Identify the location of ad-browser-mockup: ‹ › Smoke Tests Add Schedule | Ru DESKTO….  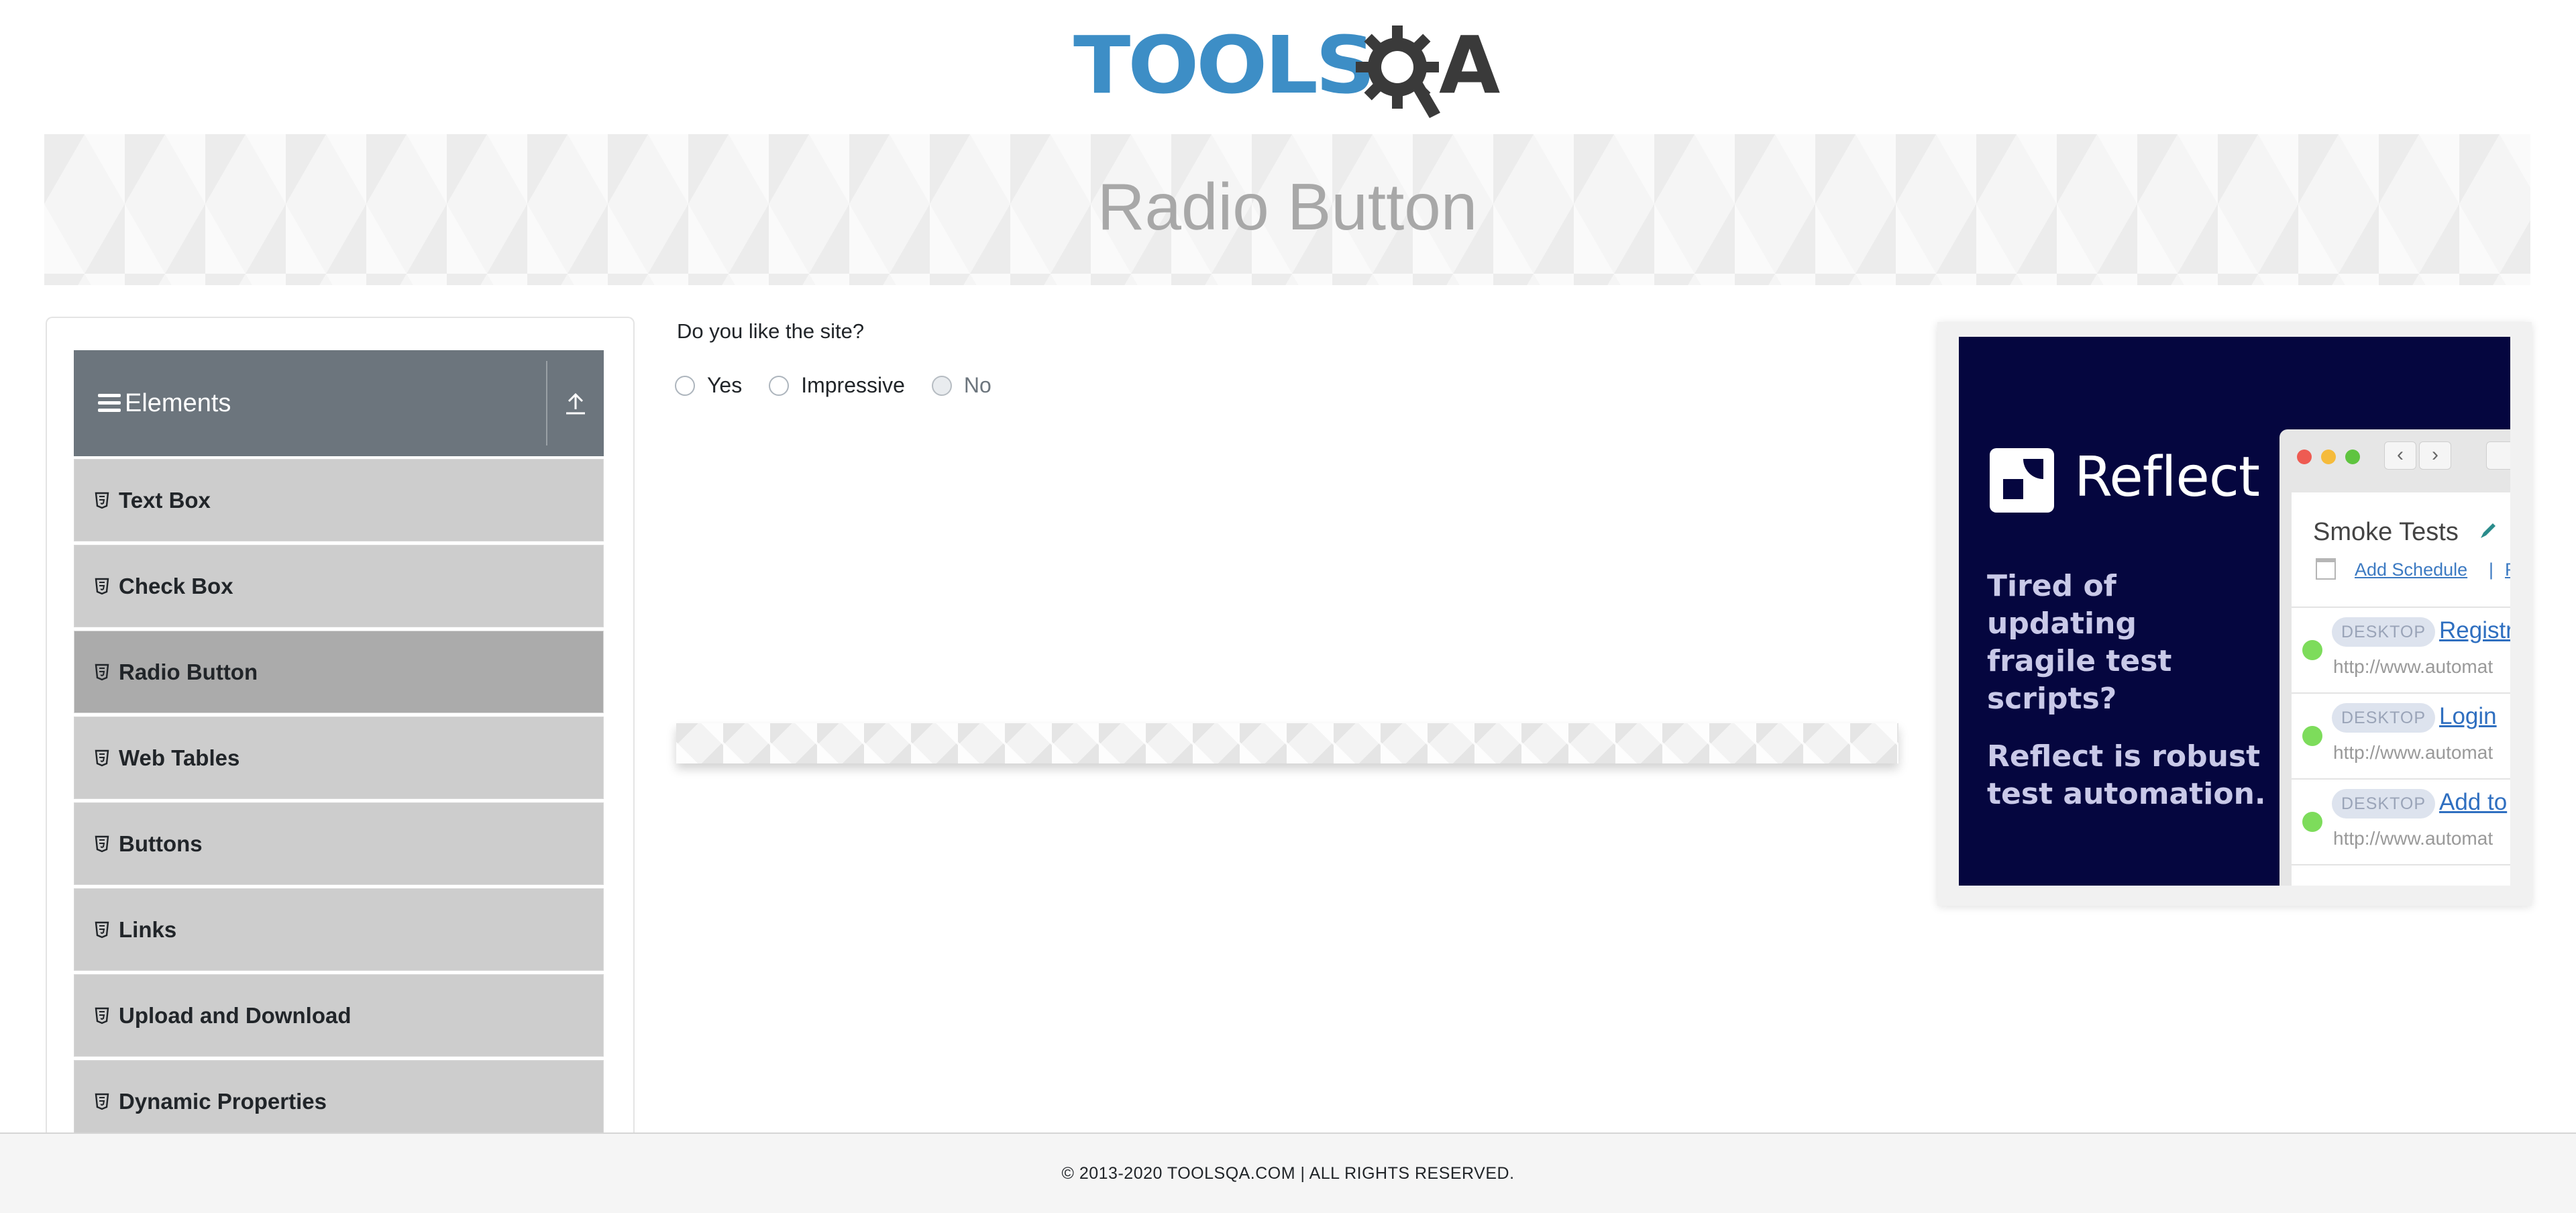
(2394, 657).